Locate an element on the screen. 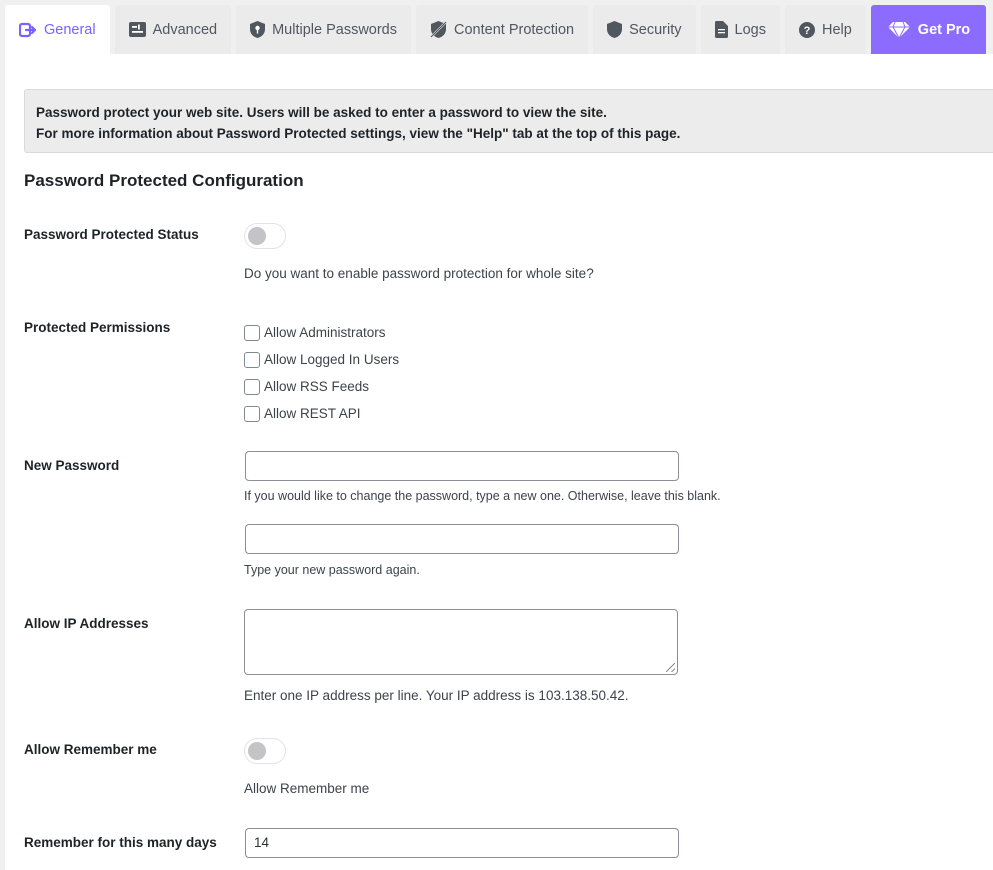  status-toggle is located at coordinates (265, 236).